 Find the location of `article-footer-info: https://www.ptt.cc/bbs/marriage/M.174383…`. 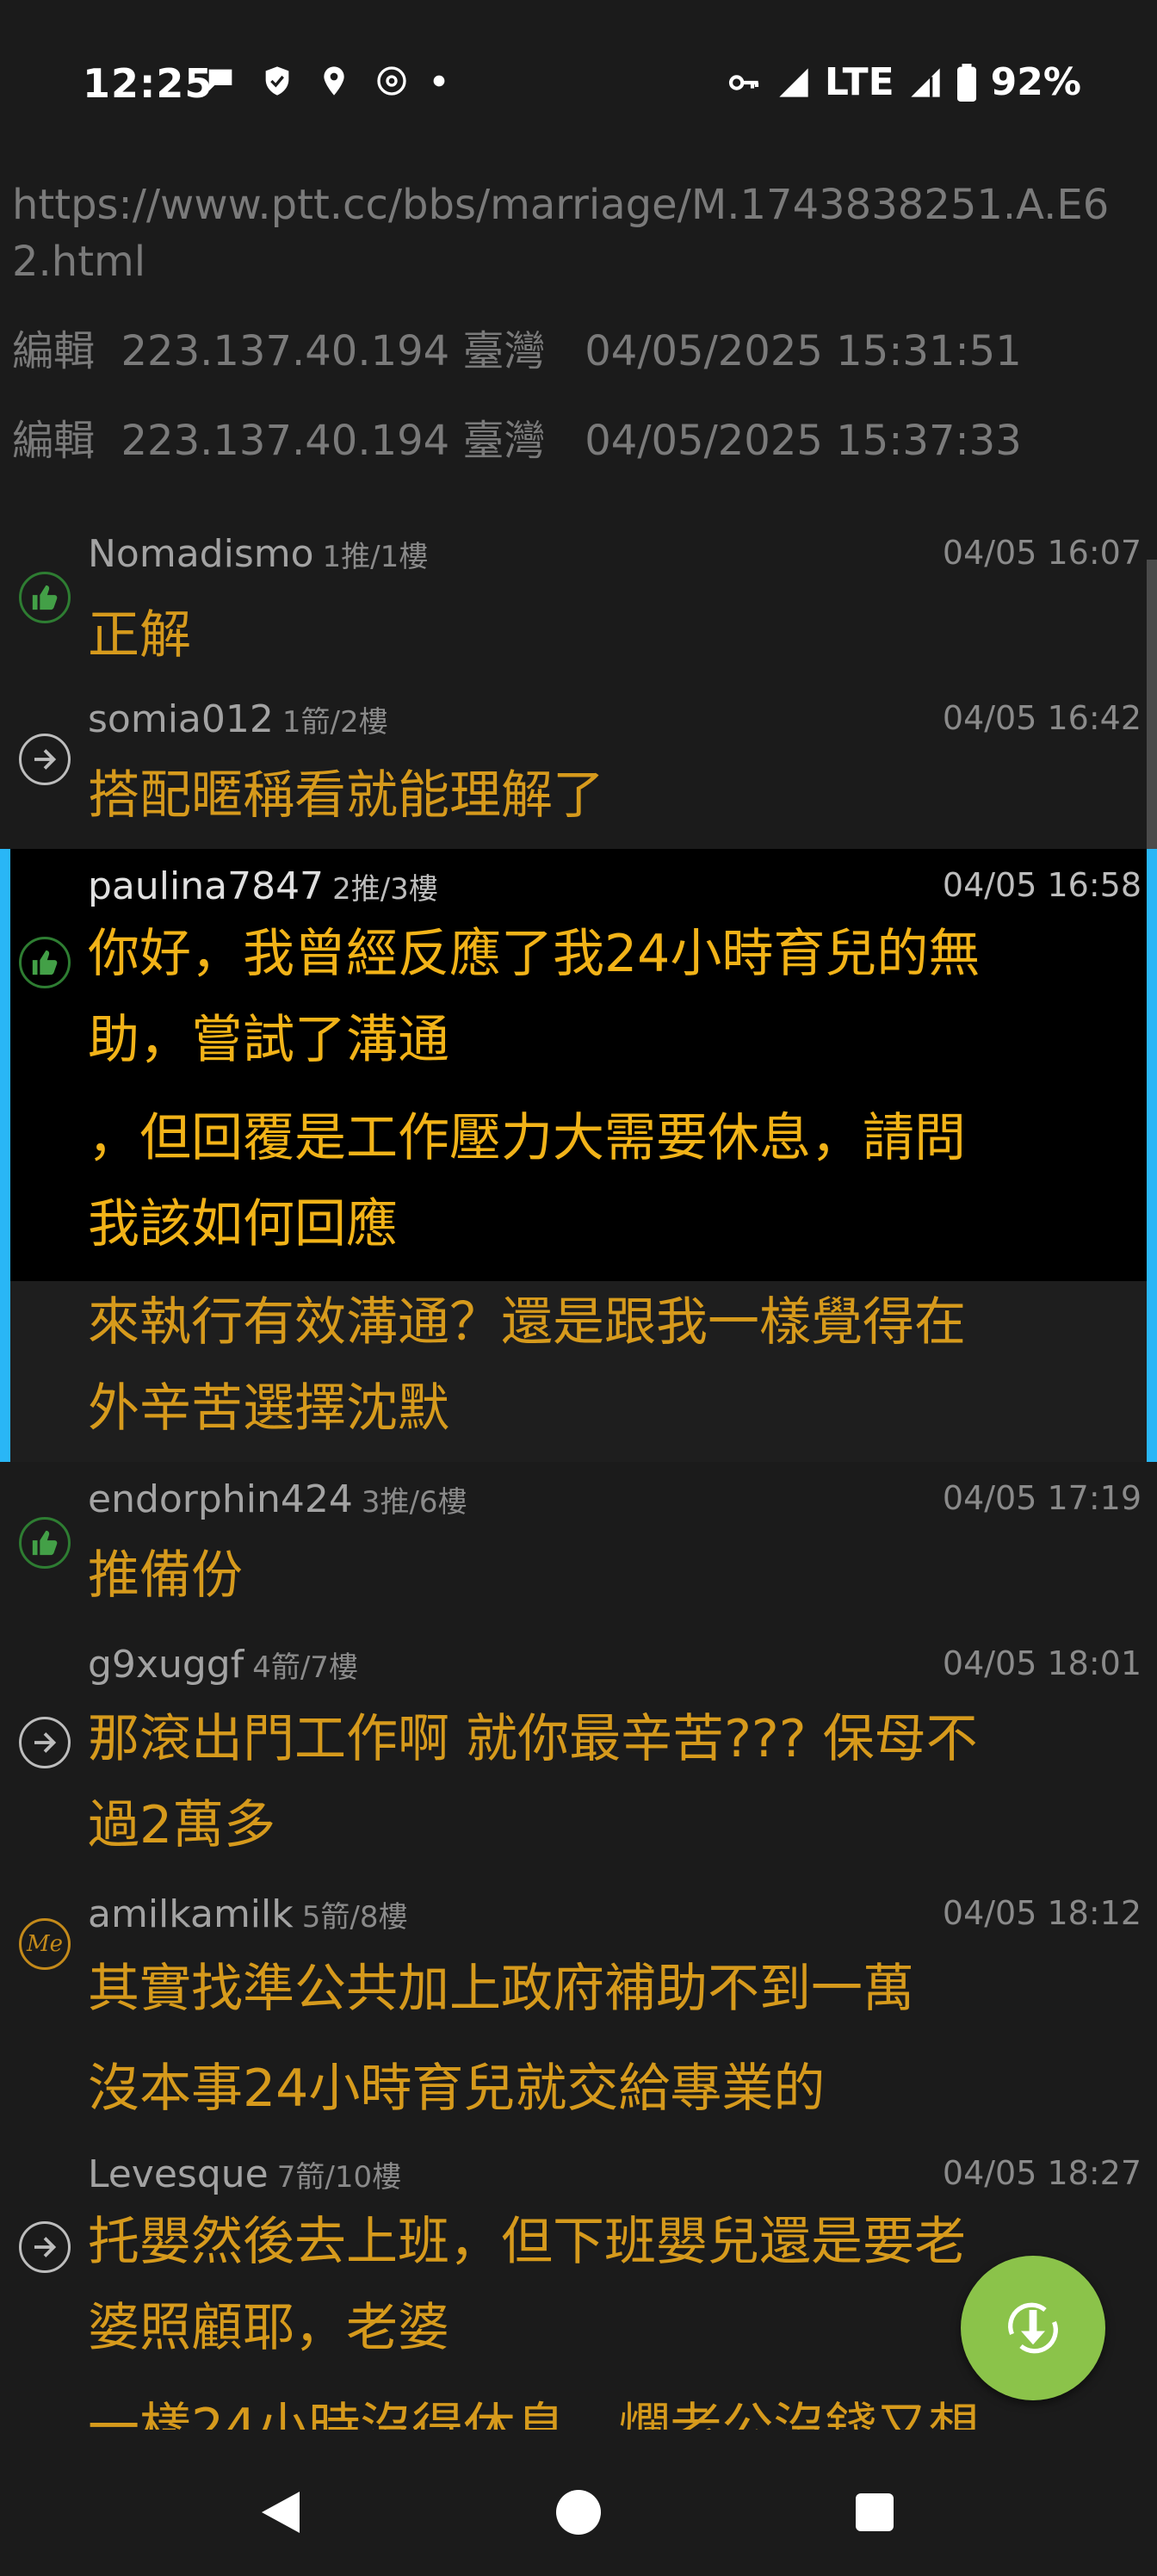

article-footer-info: https://www.ptt.cc/bbs/marriage/M.174383… is located at coordinates (579, 323).